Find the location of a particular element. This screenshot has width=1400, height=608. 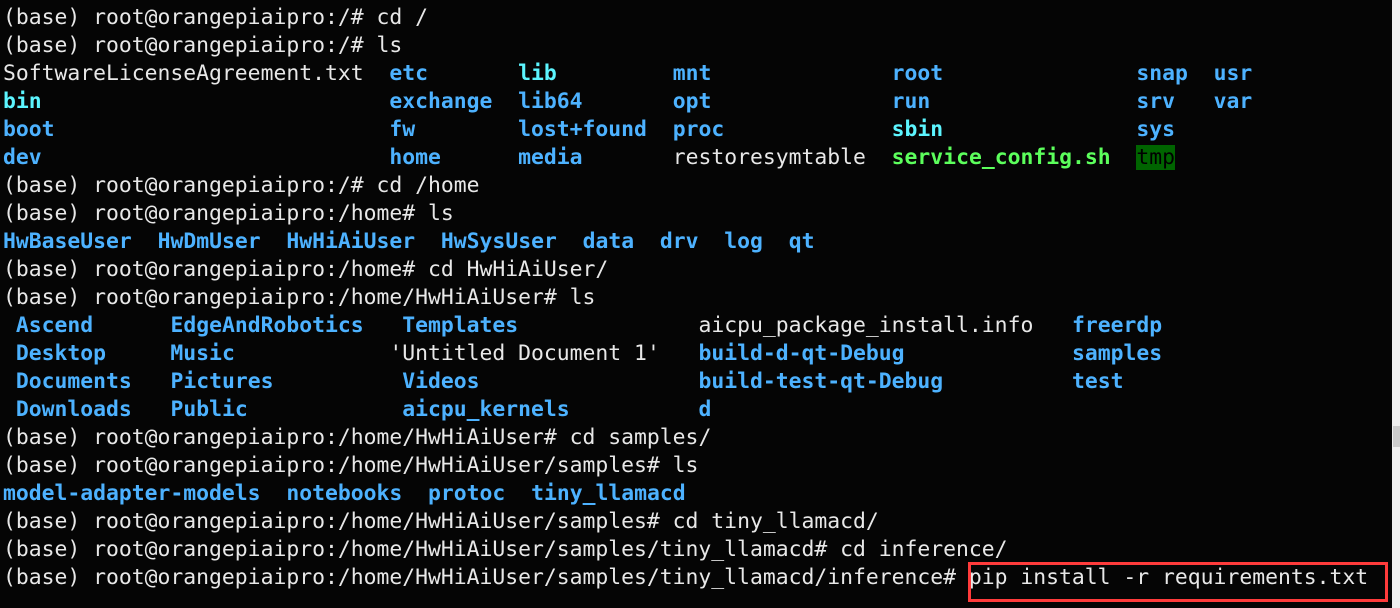

file-entry: Videos is located at coordinates (434, 381).